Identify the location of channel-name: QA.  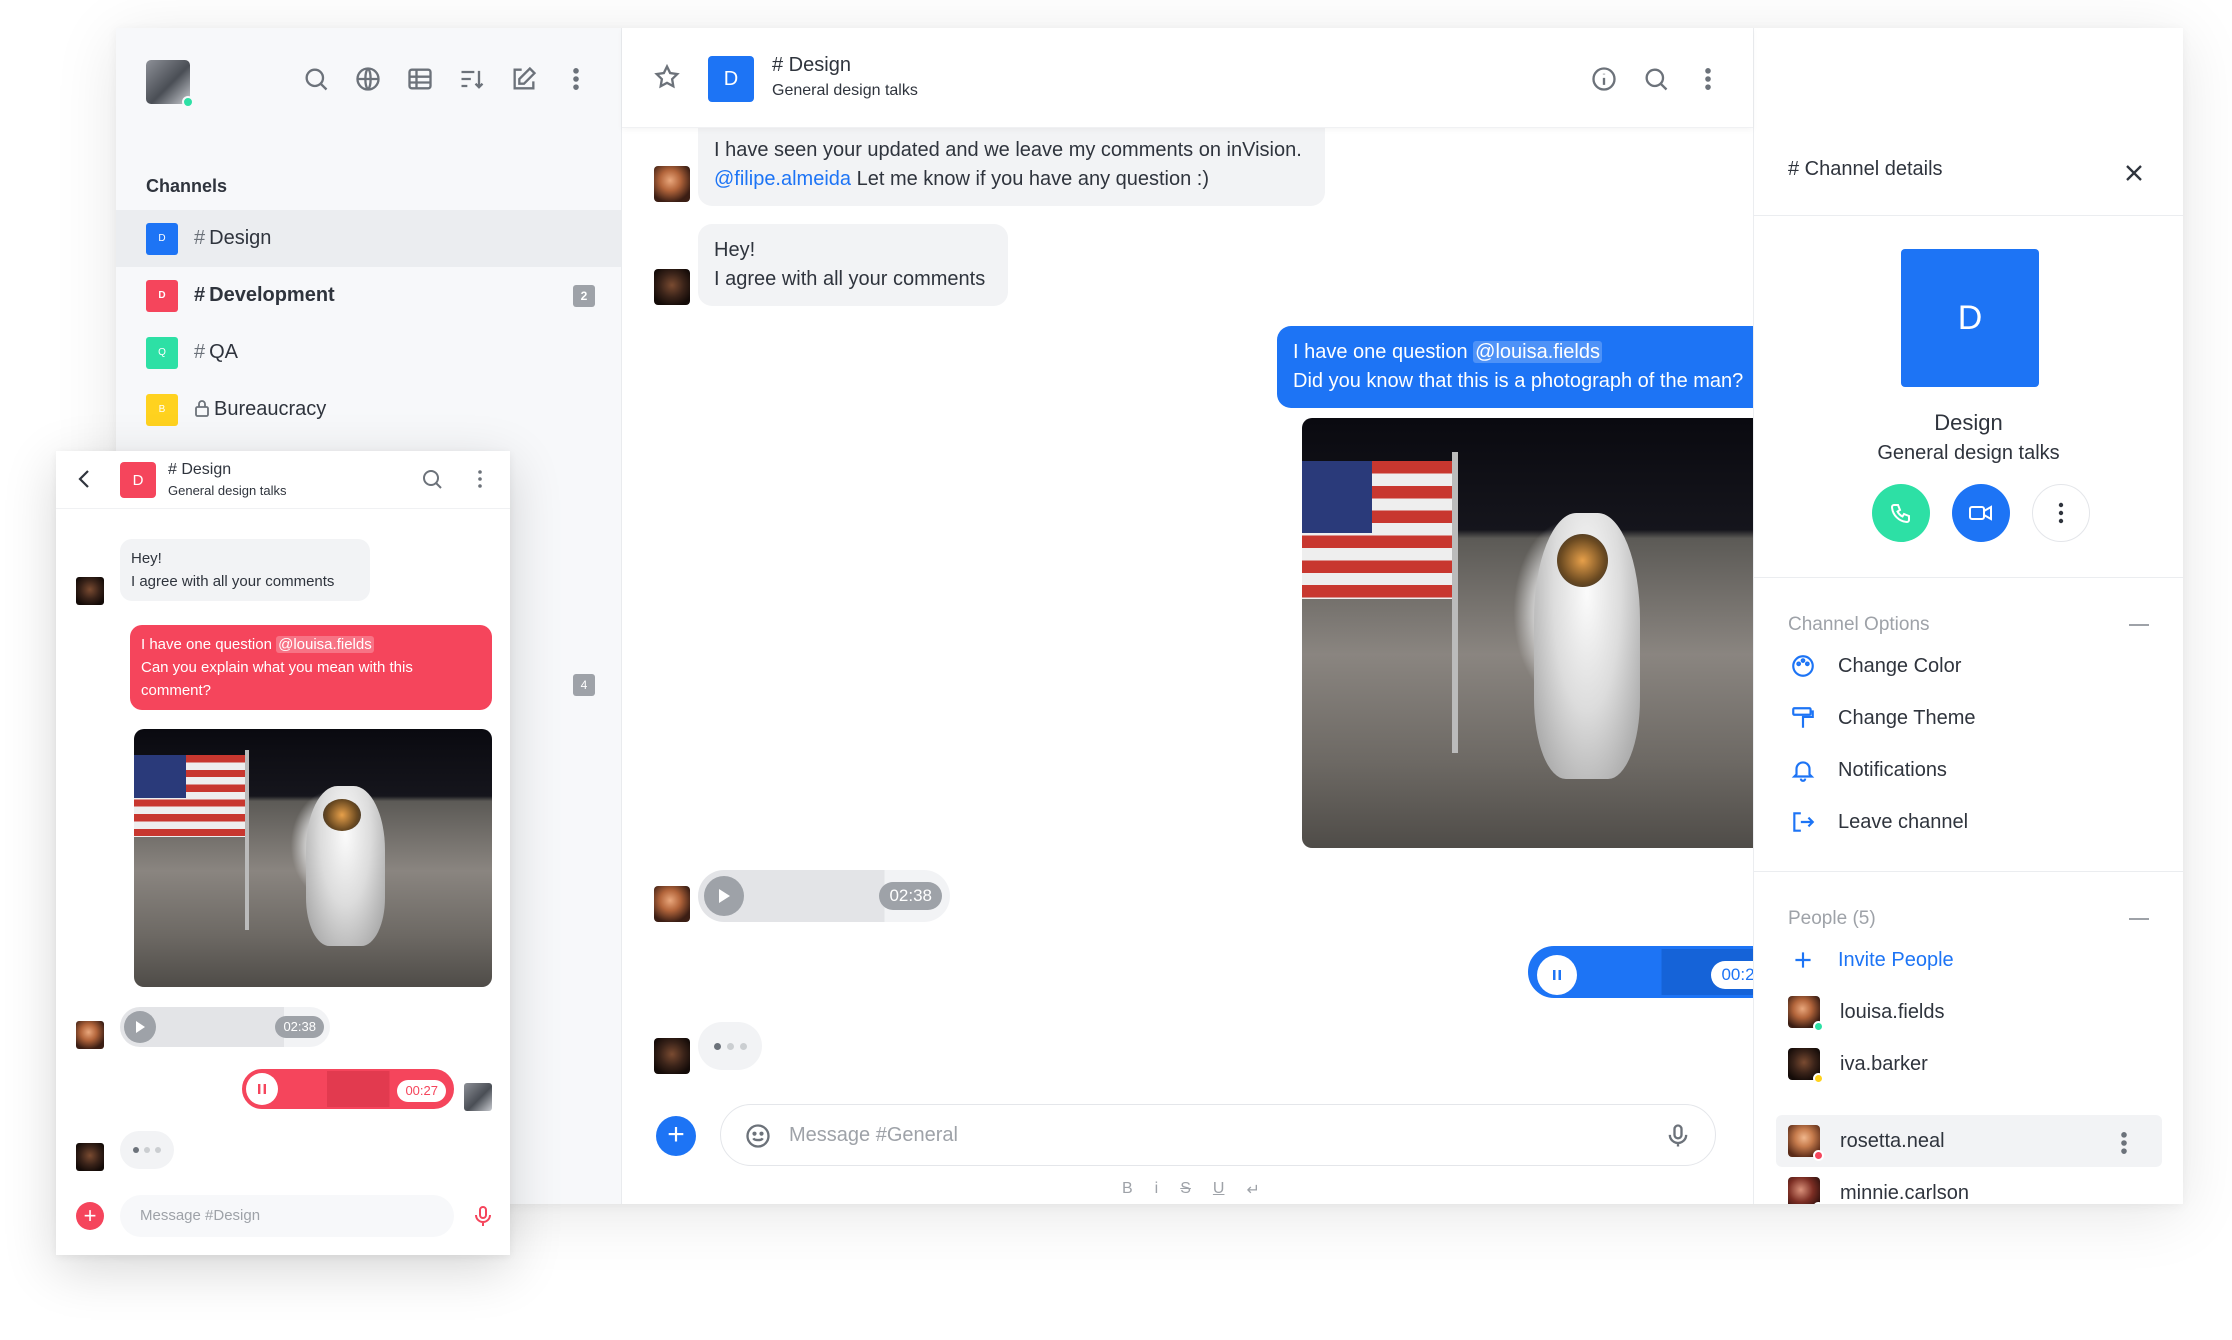
(224, 352).